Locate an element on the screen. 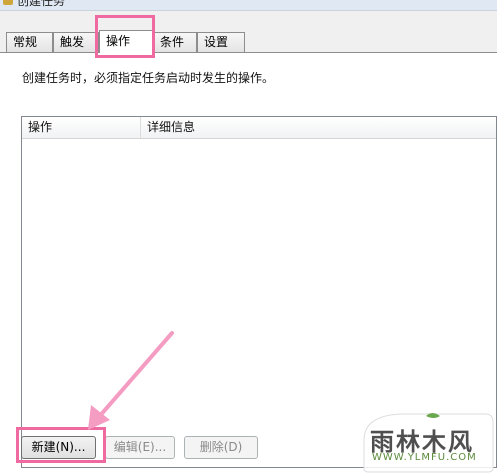  site-watermark: 雨林木风 WWW.YLMFU.COM is located at coordinates (428, 442).